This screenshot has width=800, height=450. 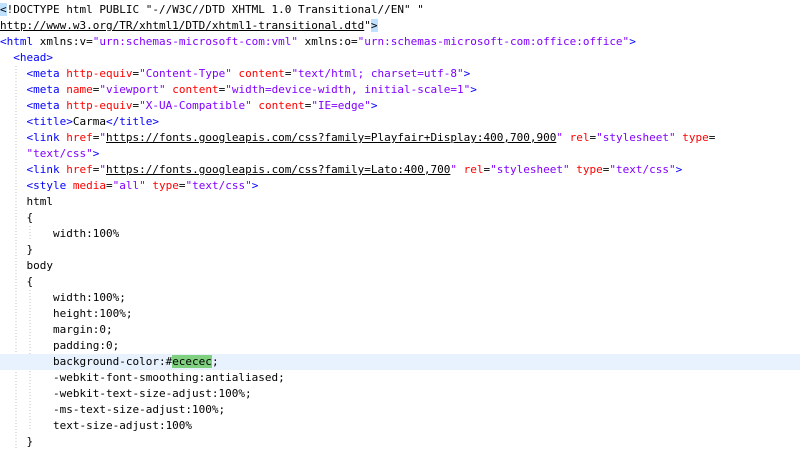 I want to click on code-token: margin:0;, so click(x=56, y=329).